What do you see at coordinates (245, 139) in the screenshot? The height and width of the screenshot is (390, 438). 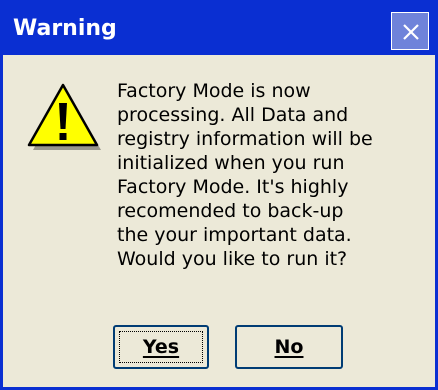 I see `message-line: registry information will be` at bounding box center [245, 139].